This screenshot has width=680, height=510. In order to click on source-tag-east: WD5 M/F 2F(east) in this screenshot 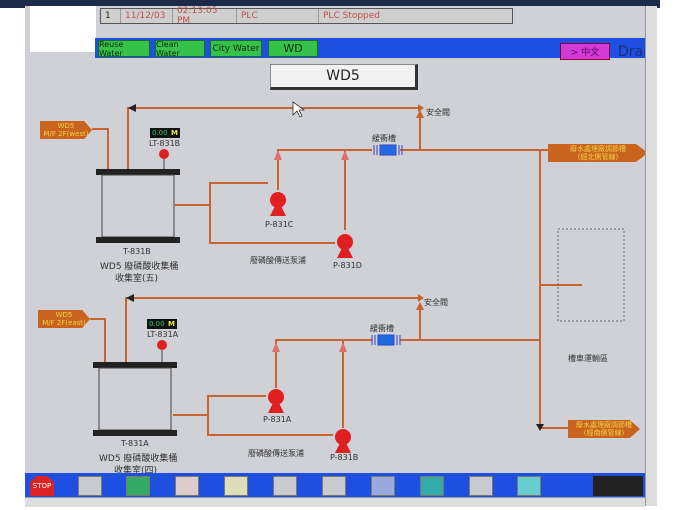, I will do `click(64, 319)`.